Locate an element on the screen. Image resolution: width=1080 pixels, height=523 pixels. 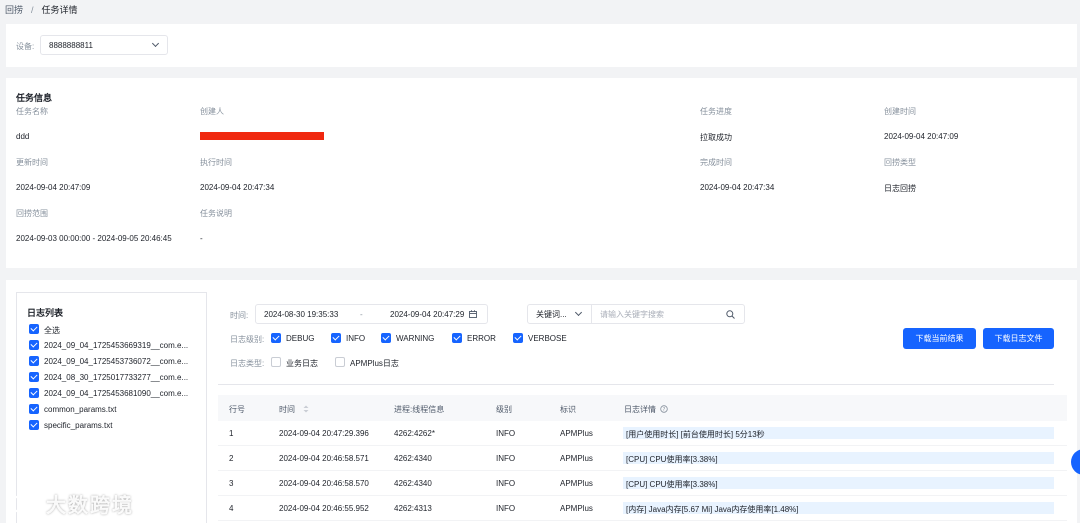
level-warning-checkbox is located at coordinates (386, 338).